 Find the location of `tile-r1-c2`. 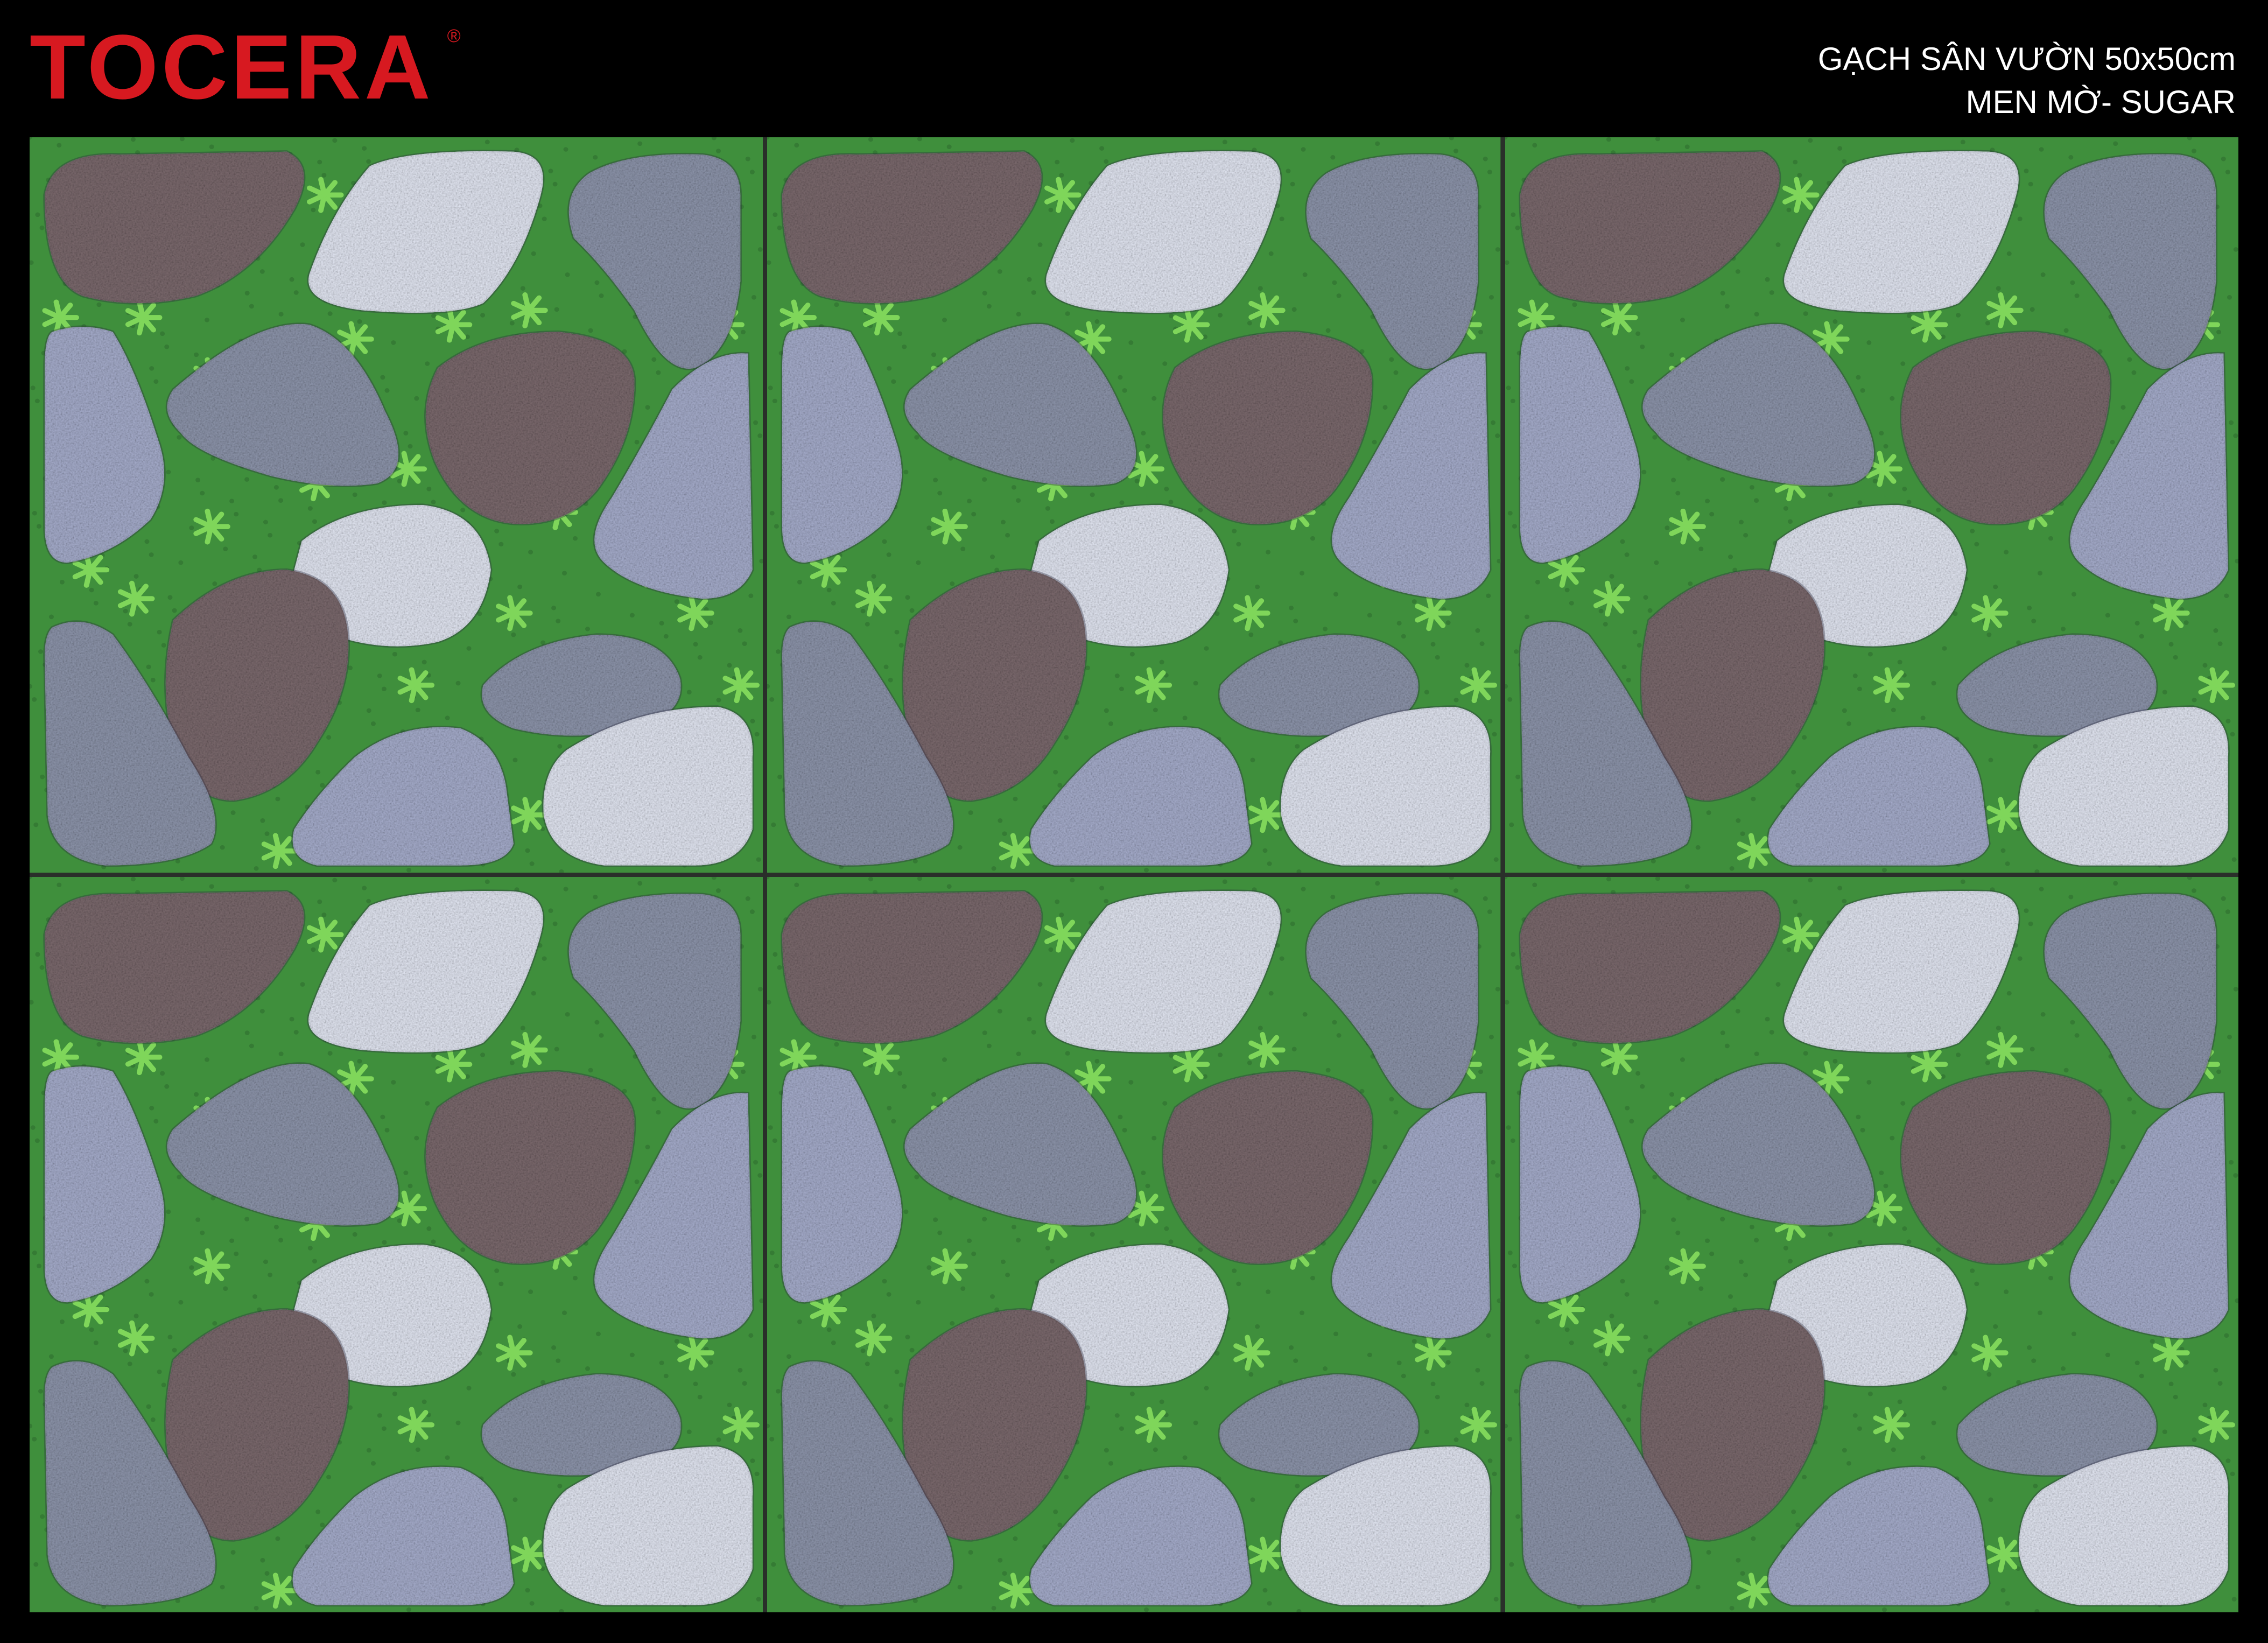

tile-r1-c2 is located at coordinates (1134, 505).